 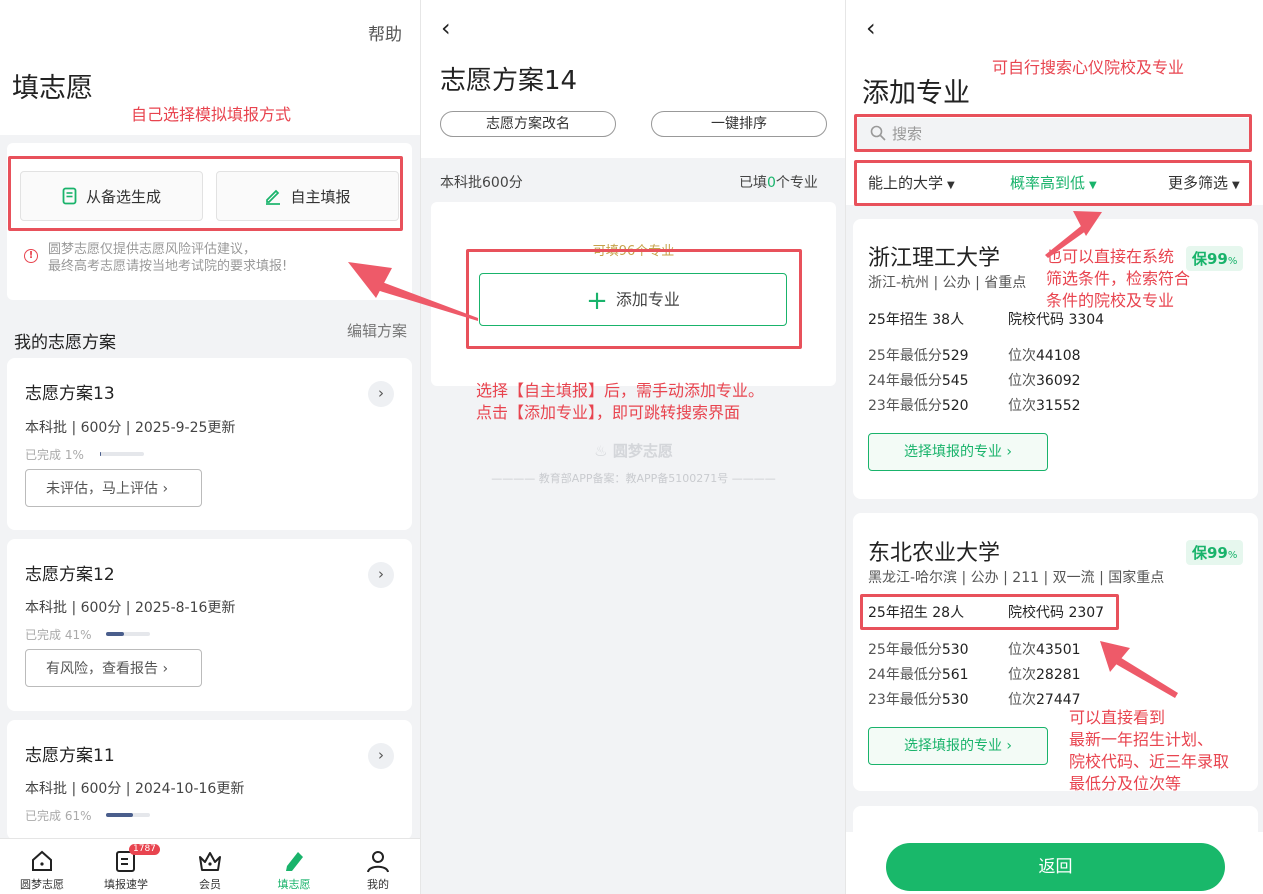 I want to click on arrow-to-enrollment, so click(x=1139, y=669).